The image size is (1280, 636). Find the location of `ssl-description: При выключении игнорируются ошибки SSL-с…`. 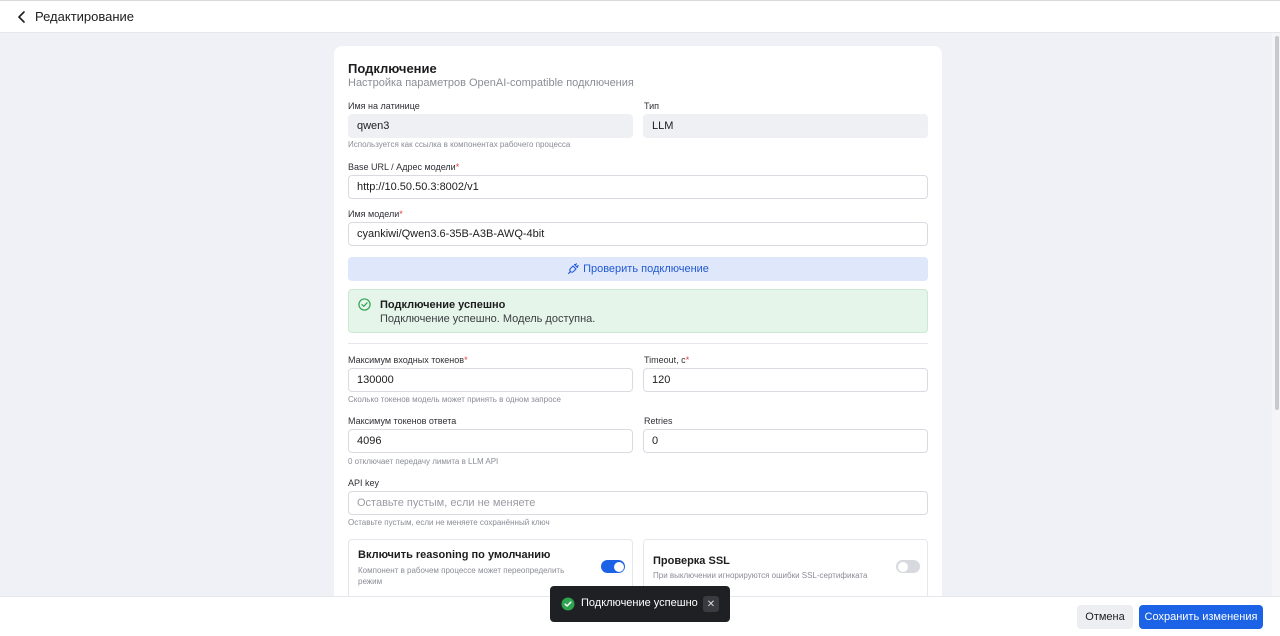

ssl-description: При выключении игнорируются ошибки SSL-с… is located at coordinates (760, 575).